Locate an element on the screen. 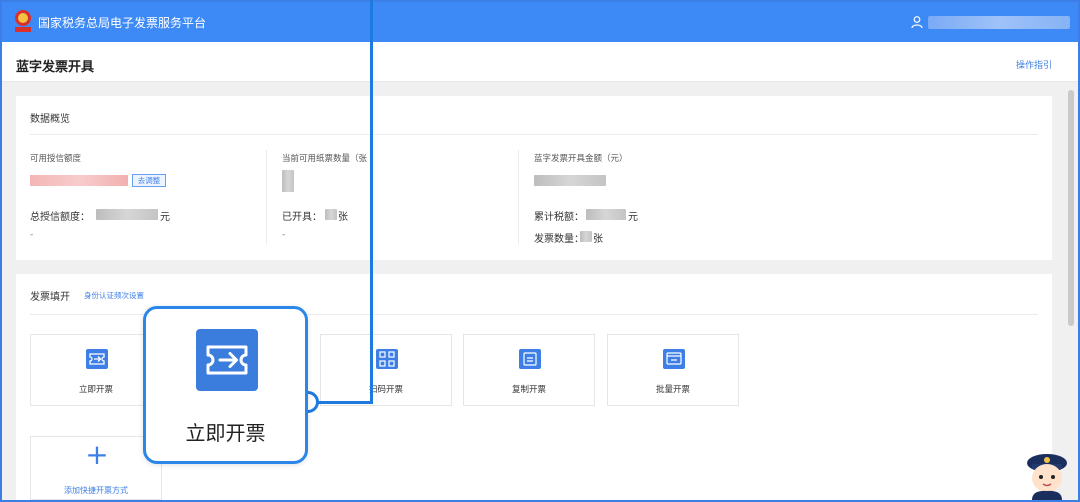 The image size is (1080, 502). tile-label: 批量开票 is located at coordinates (672, 390).